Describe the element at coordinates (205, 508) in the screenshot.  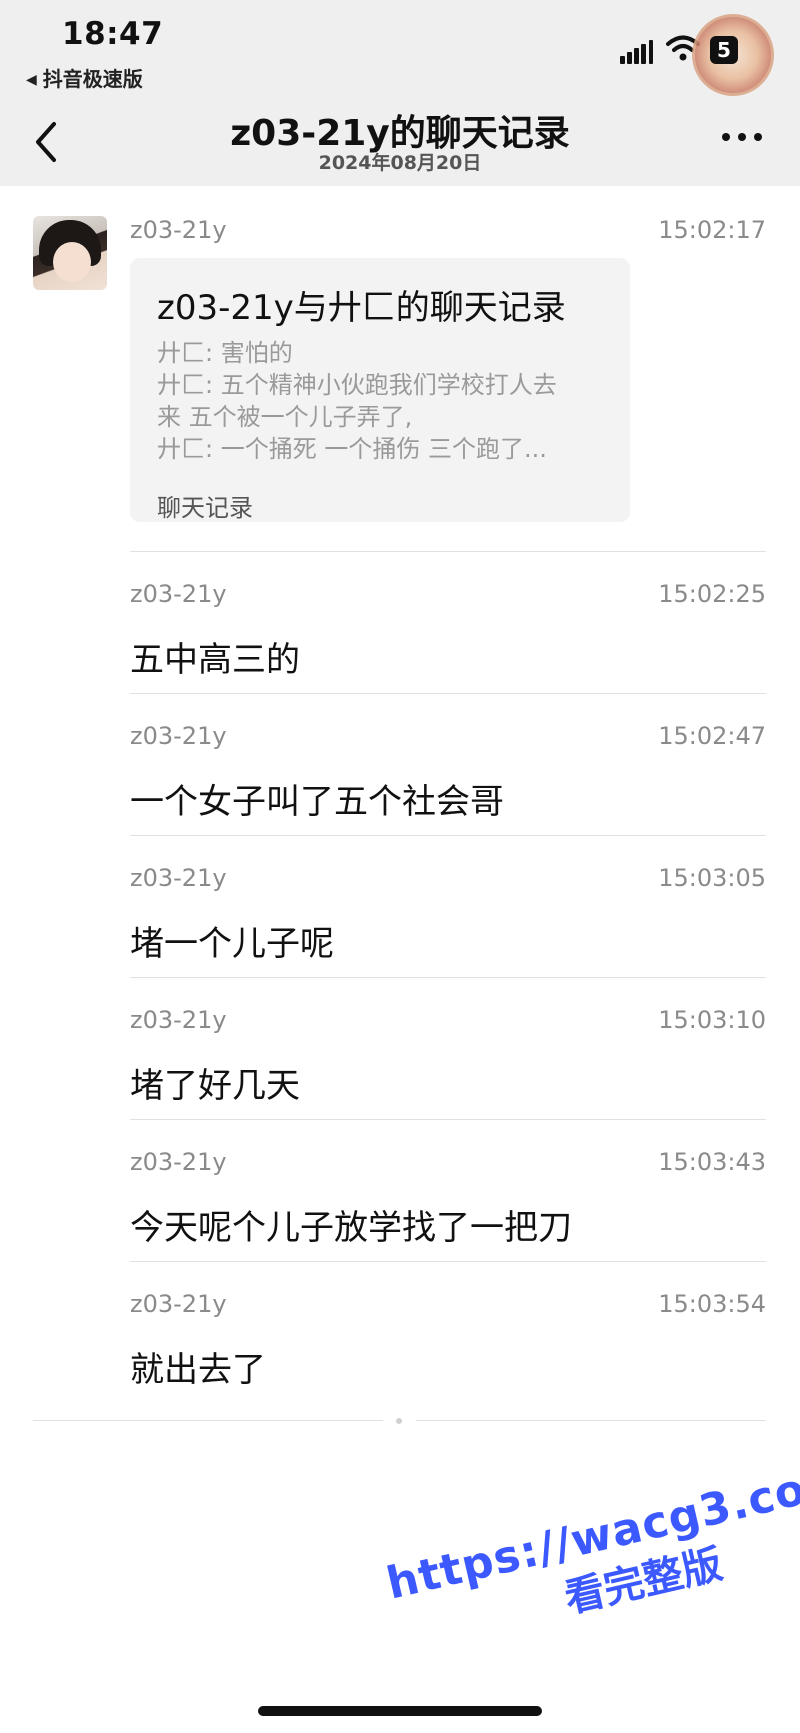
I see `card-footer: 聊天记录` at that location.